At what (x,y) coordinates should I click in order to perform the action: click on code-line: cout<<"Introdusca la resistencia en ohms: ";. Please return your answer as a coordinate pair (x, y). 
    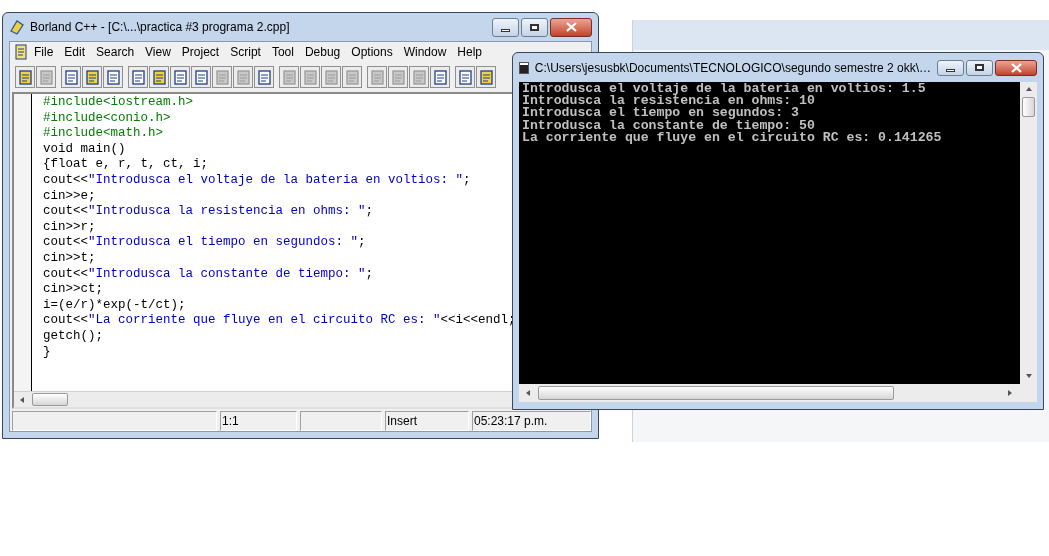
    Looking at the image, I should click on (208, 212).